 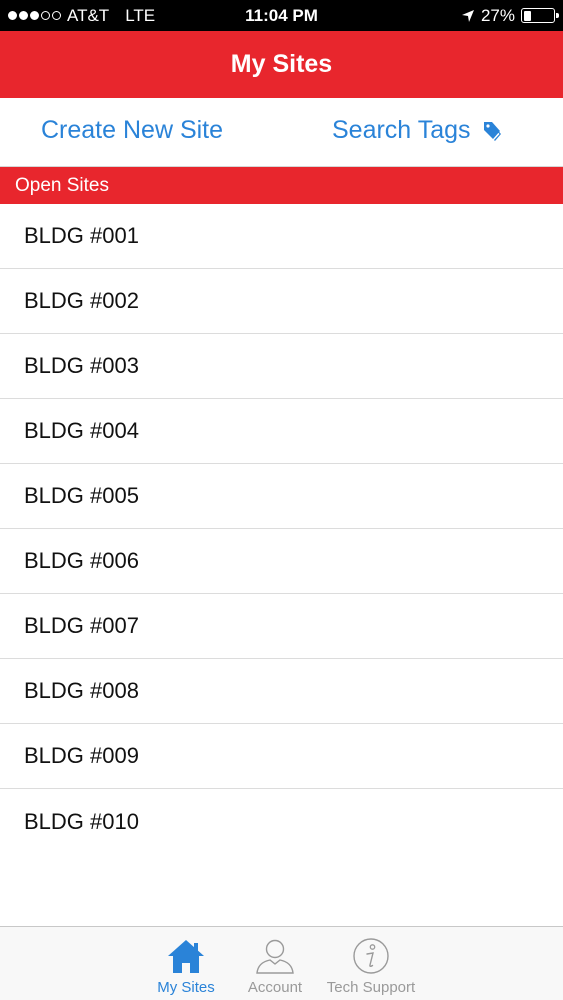 What do you see at coordinates (81, 755) in the screenshot?
I see `site-label: BLDG #009` at bounding box center [81, 755].